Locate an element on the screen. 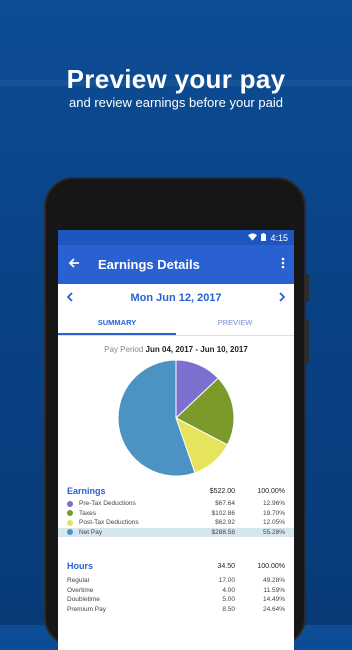 Image resolution: width=352 pixels, height=650 pixels. volume-button is located at coordinates (307, 288).